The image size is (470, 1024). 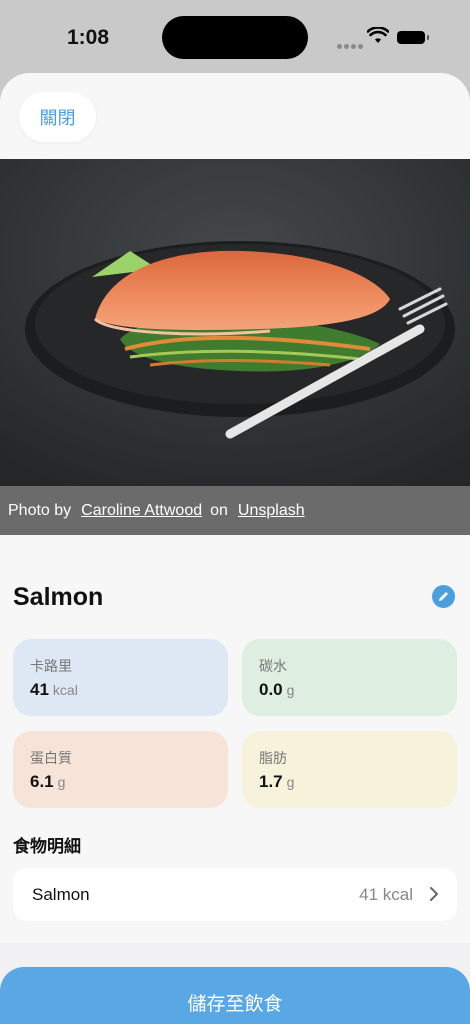 I want to click on row-food-kcal: 41 kcal, so click(x=386, y=894).